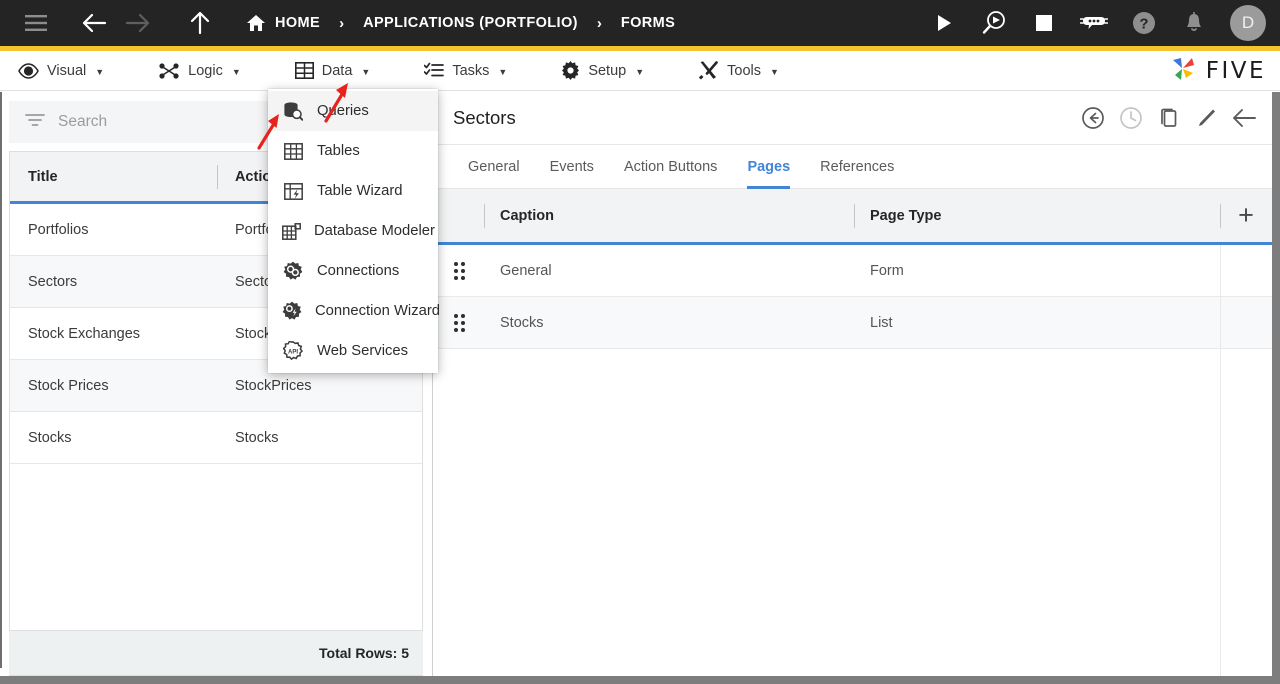  What do you see at coordinates (1094, 23) in the screenshot?
I see `chatbot-icon` at bounding box center [1094, 23].